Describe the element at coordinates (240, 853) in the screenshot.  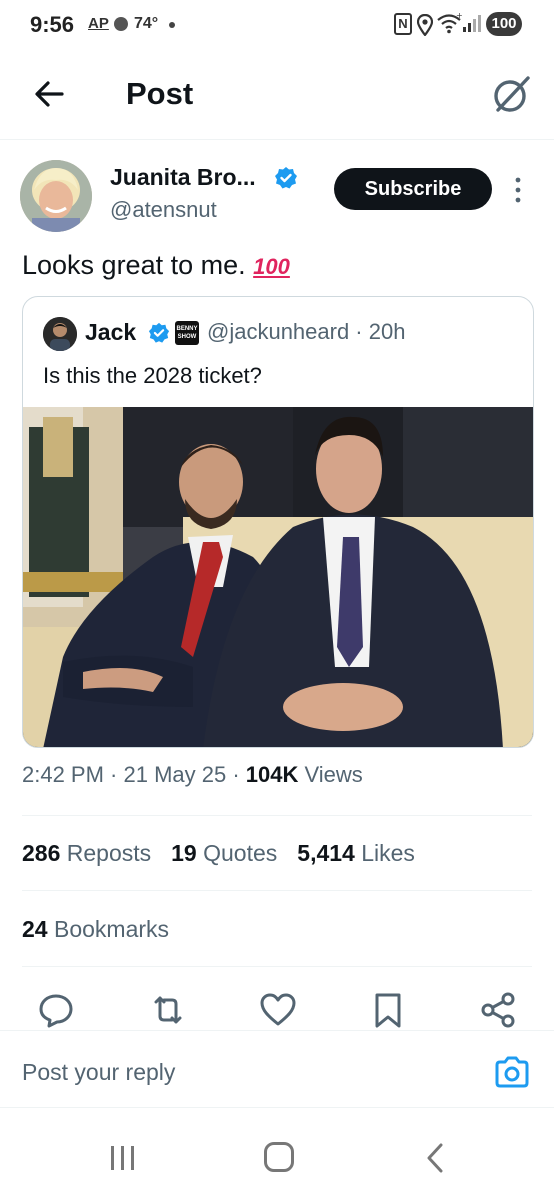
I see `quotes-label: Quotes` at that location.